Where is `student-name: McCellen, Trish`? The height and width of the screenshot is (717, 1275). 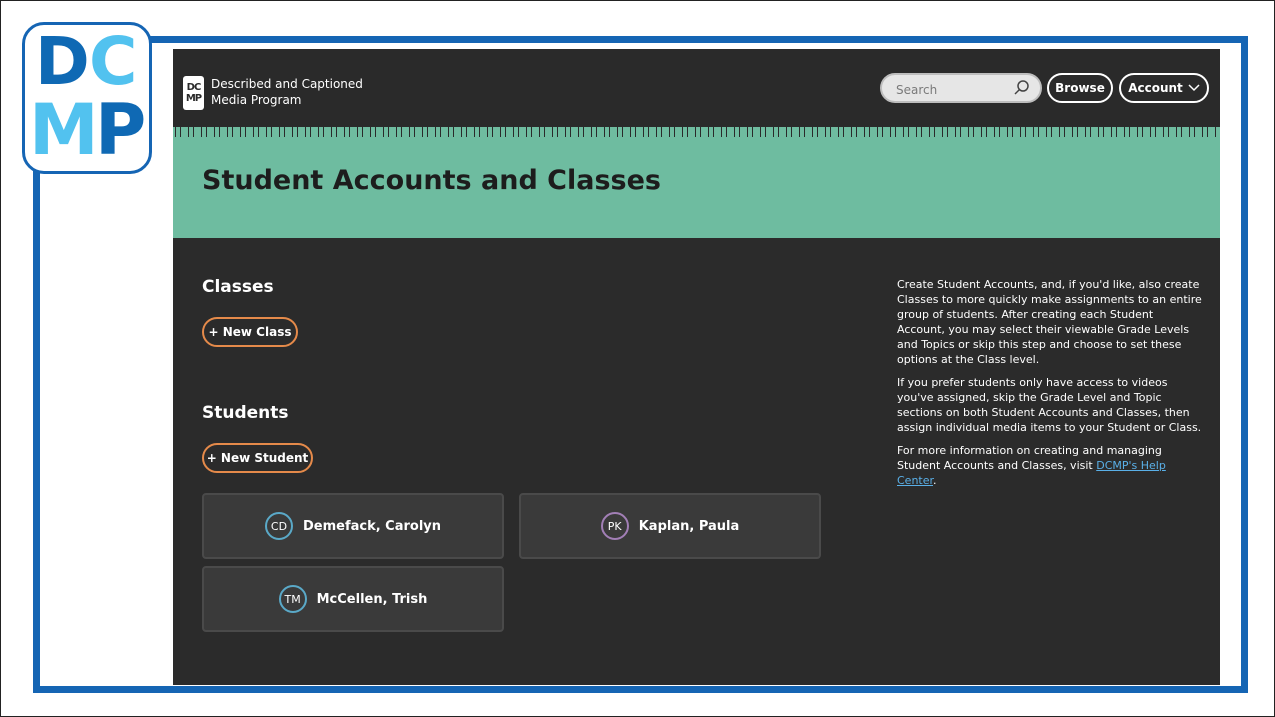 student-name: McCellen, Trish is located at coordinates (372, 599).